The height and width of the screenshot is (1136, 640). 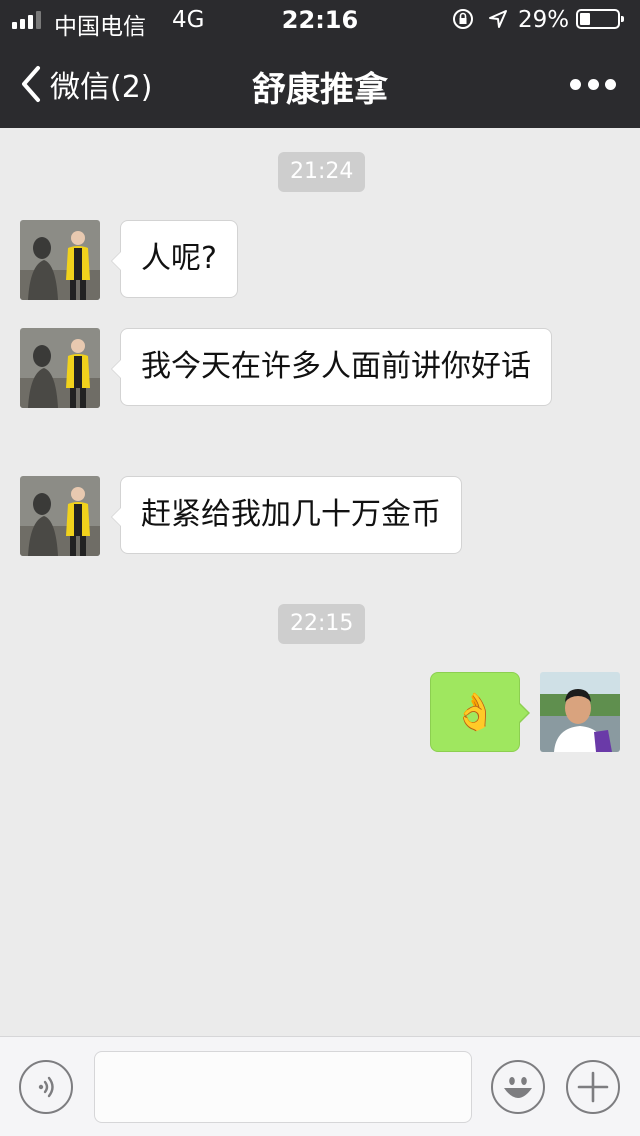 What do you see at coordinates (585, 19) in the screenshot?
I see `battery-level` at bounding box center [585, 19].